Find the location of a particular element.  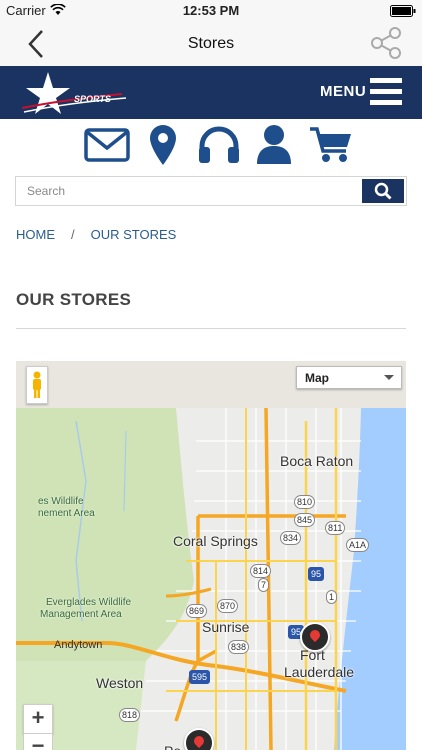

route-shield-1: 1 is located at coordinates (332, 597).